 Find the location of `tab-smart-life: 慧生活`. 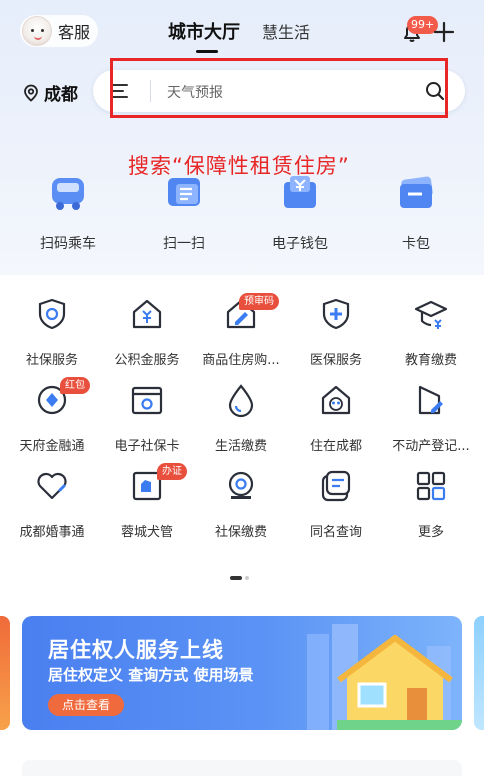

tab-smart-life: 慧生活 is located at coordinates (286, 31).